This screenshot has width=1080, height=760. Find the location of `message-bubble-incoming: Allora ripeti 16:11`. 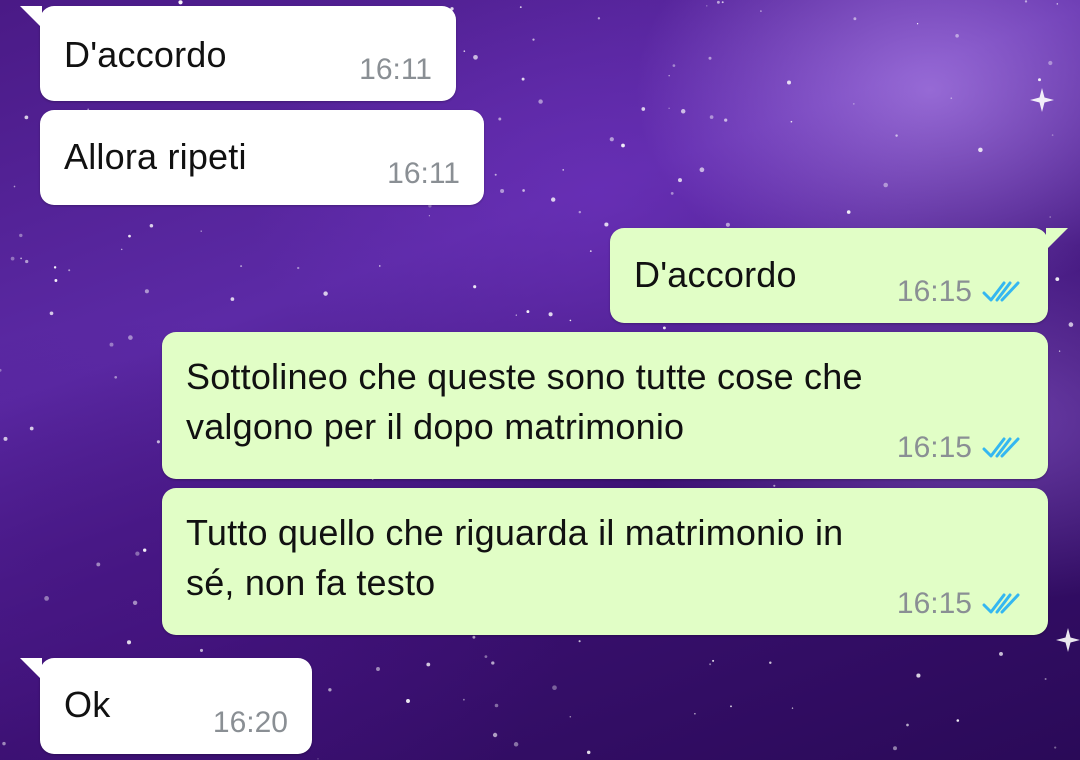

message-bubble-incoming: Allora ripeti 16:11 is located at coordinates (262, 157).